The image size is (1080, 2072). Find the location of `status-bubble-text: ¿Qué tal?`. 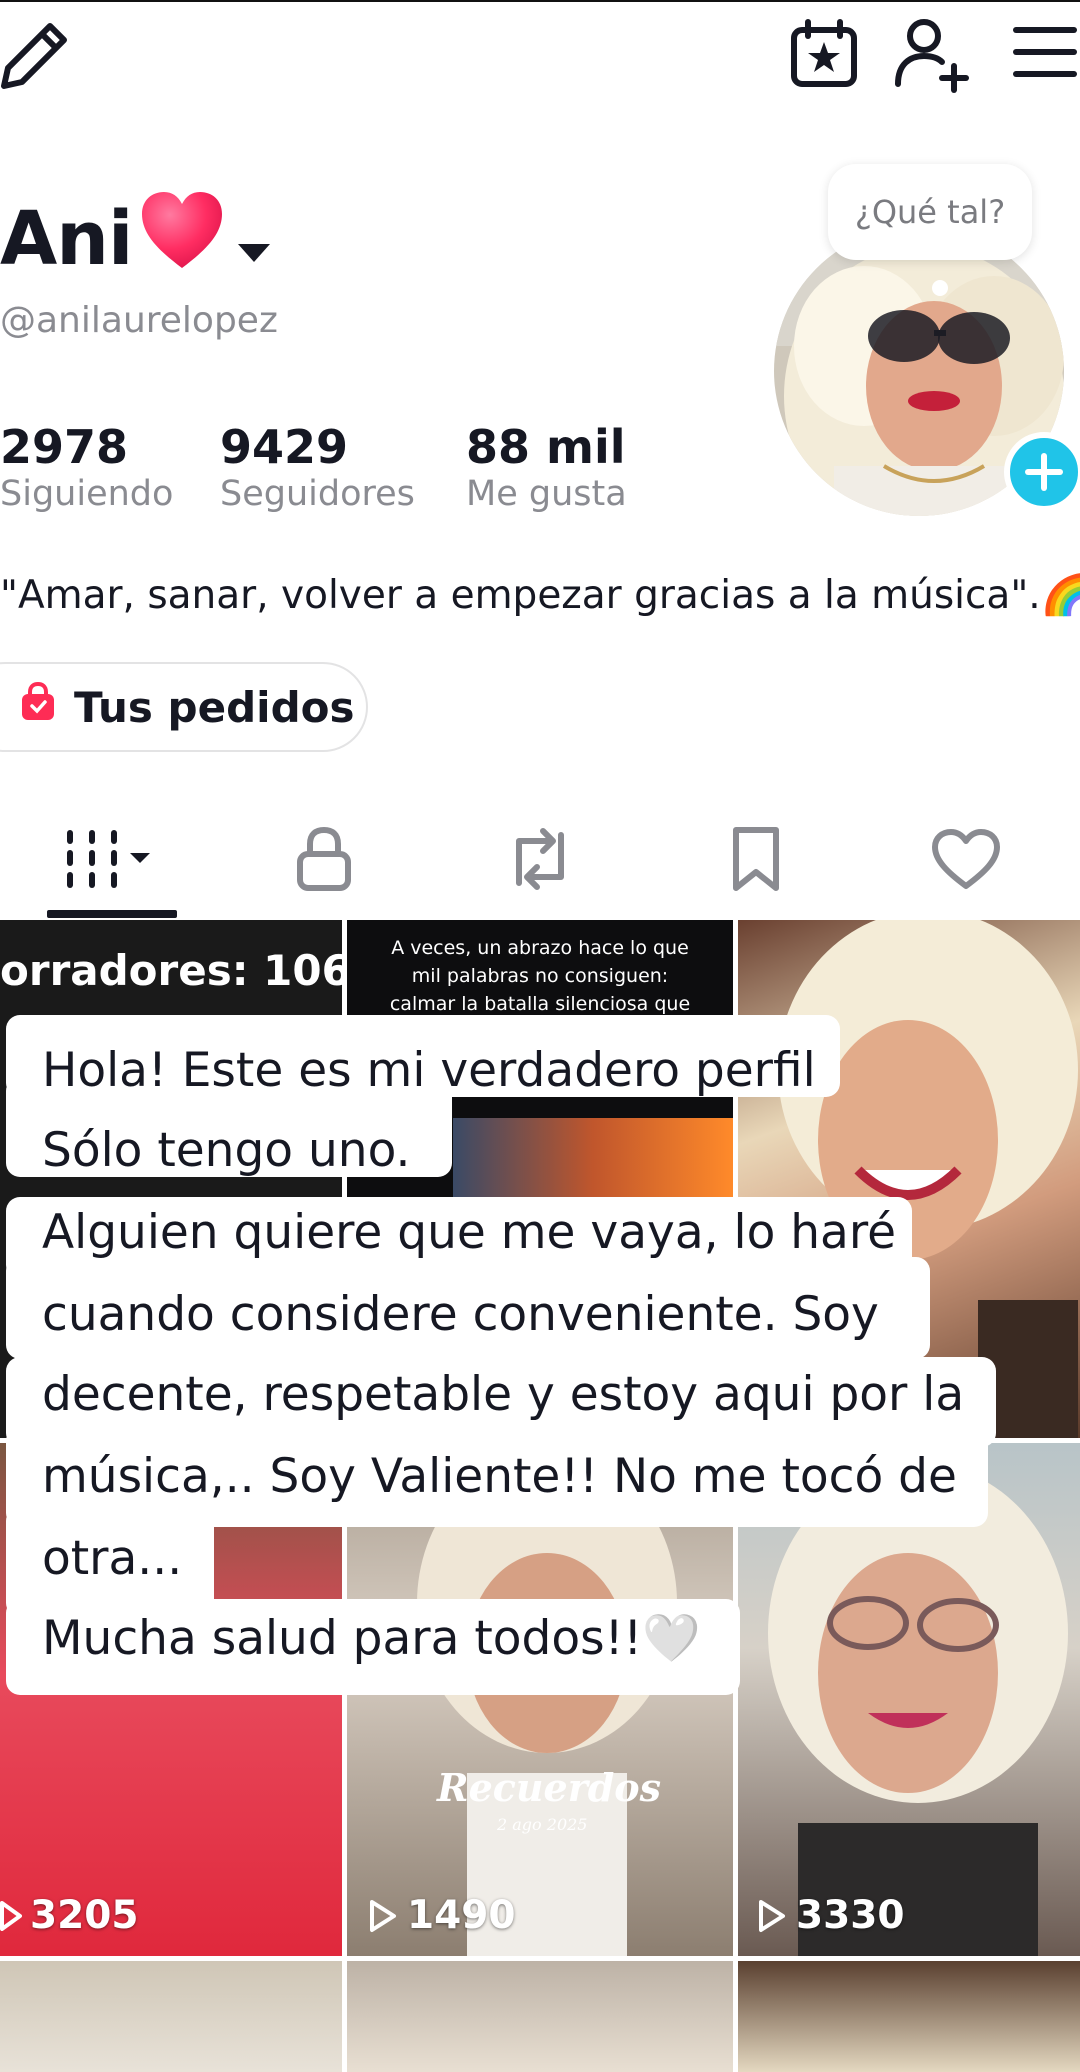

status-bubble-text: ¿Qué tal? is located at coordinates (930, 212).